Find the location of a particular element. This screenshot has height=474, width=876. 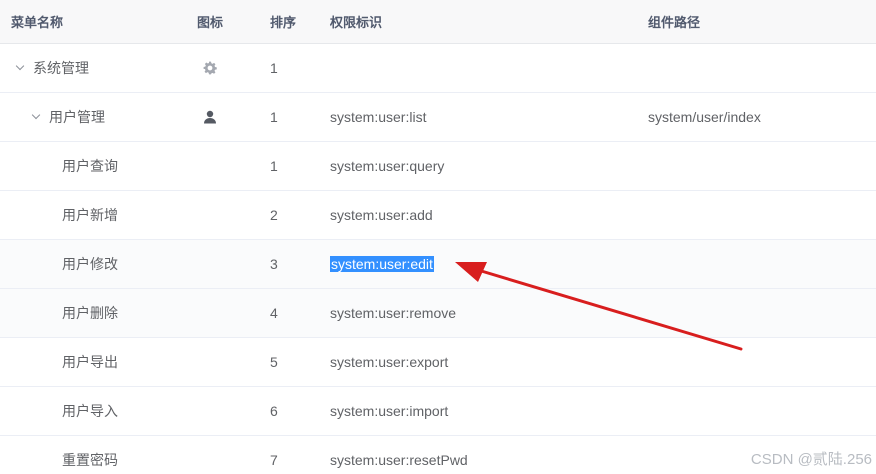

menu-name-label: 用户导入 is located at coordinates (90, 411).